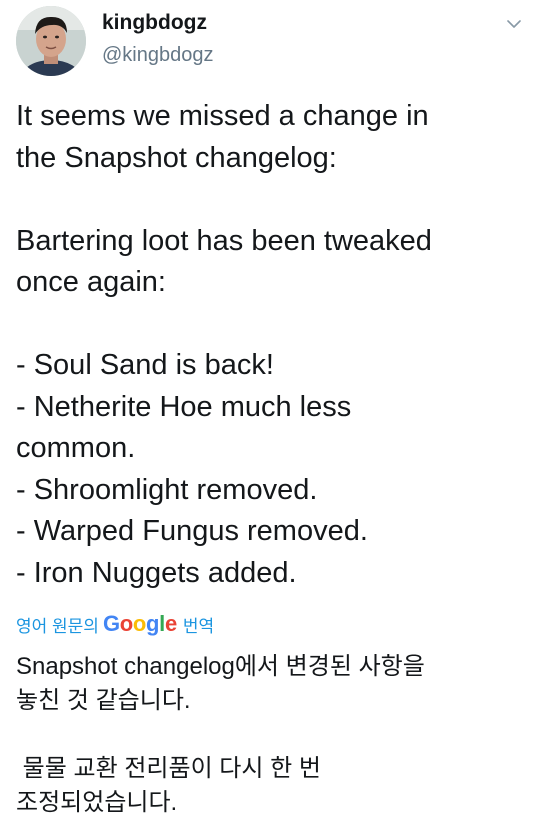 The height and width of the screenshot is (827, 540). I want to click on tweet-line: - Shroomlight removed., so click(167, 489).